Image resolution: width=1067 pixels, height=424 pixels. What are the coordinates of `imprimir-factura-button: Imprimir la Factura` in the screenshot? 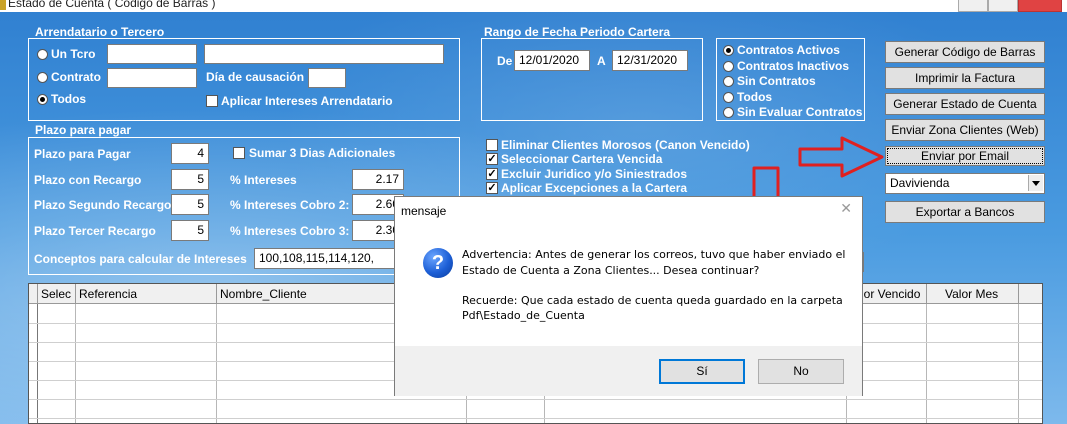 It's located at (965, 78).